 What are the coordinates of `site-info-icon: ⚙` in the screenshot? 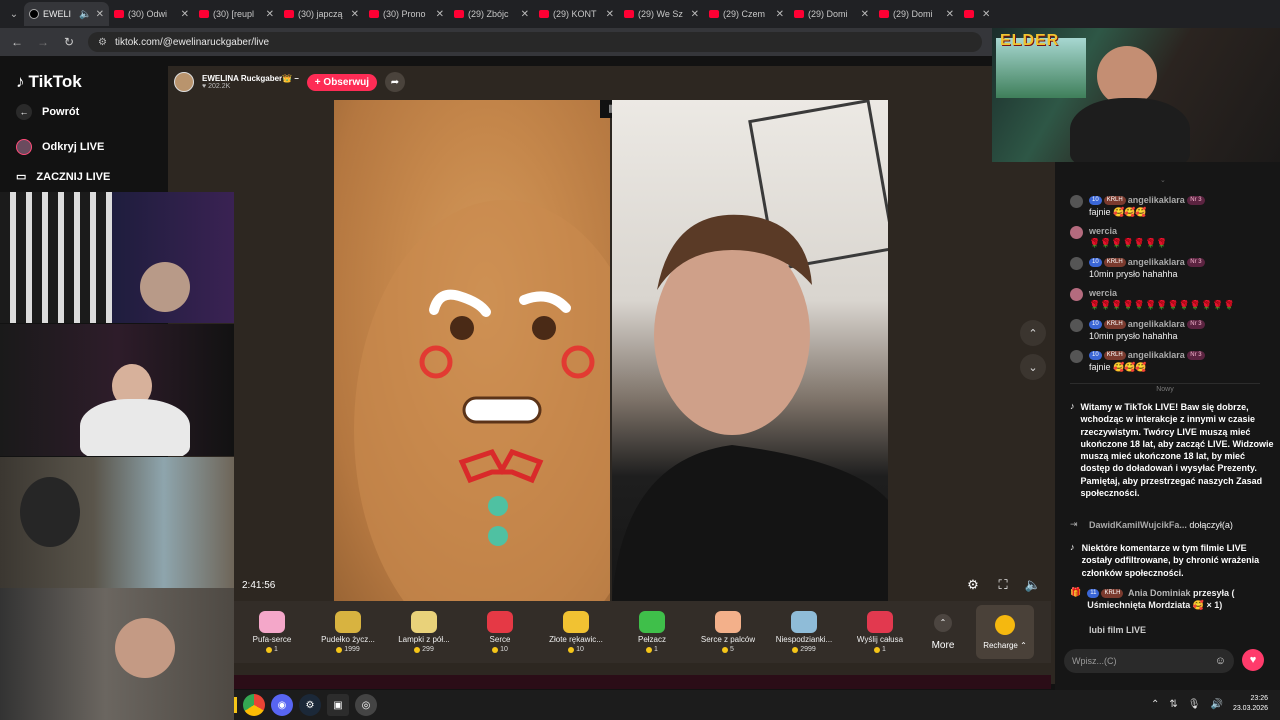 It's located at (102, 42).